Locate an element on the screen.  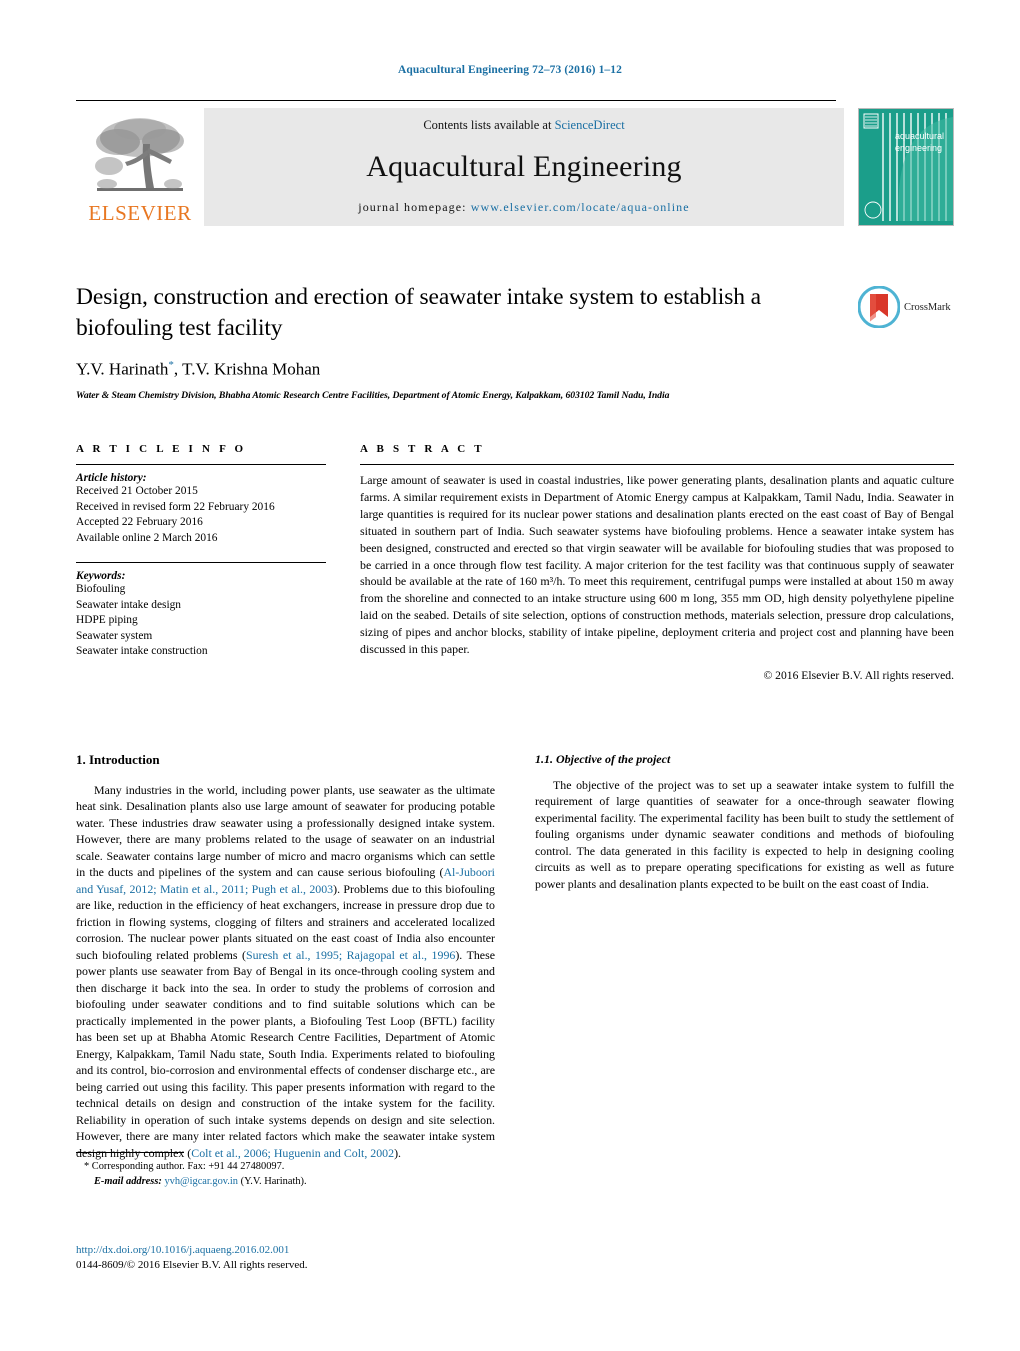
elsevier-tree-icon is located at coordinates (139, 154).